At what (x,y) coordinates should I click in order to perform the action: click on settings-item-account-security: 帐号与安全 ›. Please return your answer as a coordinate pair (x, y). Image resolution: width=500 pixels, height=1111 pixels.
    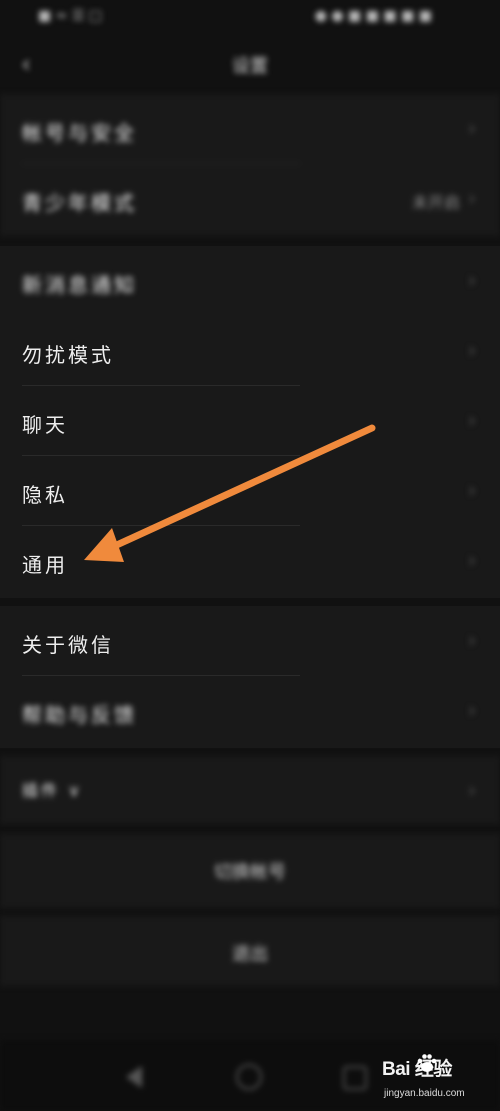
    Looking at the image, I should click on (250, 129).